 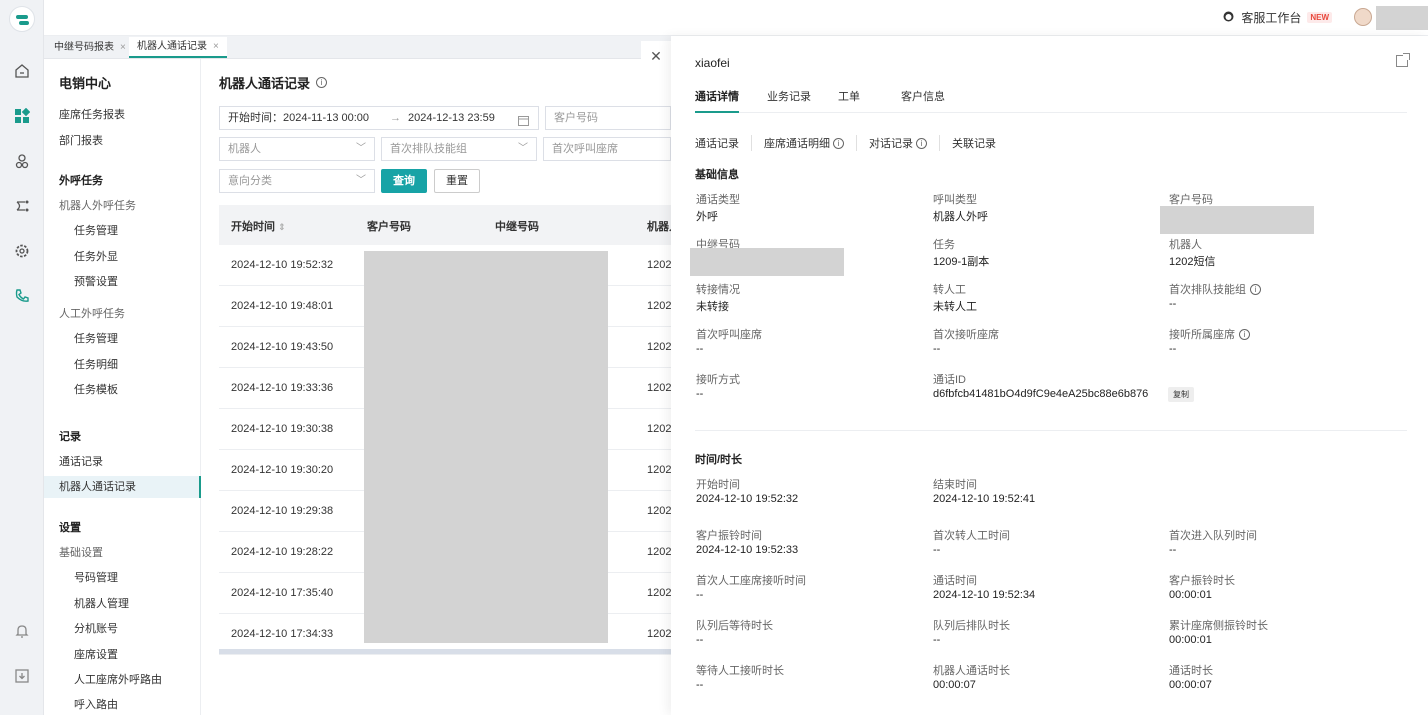 What do you see at coordinates (122, 257) in the screenshot?
I see `sidebar-item-task-display: 任务外显` at bounding box center [122, 257].